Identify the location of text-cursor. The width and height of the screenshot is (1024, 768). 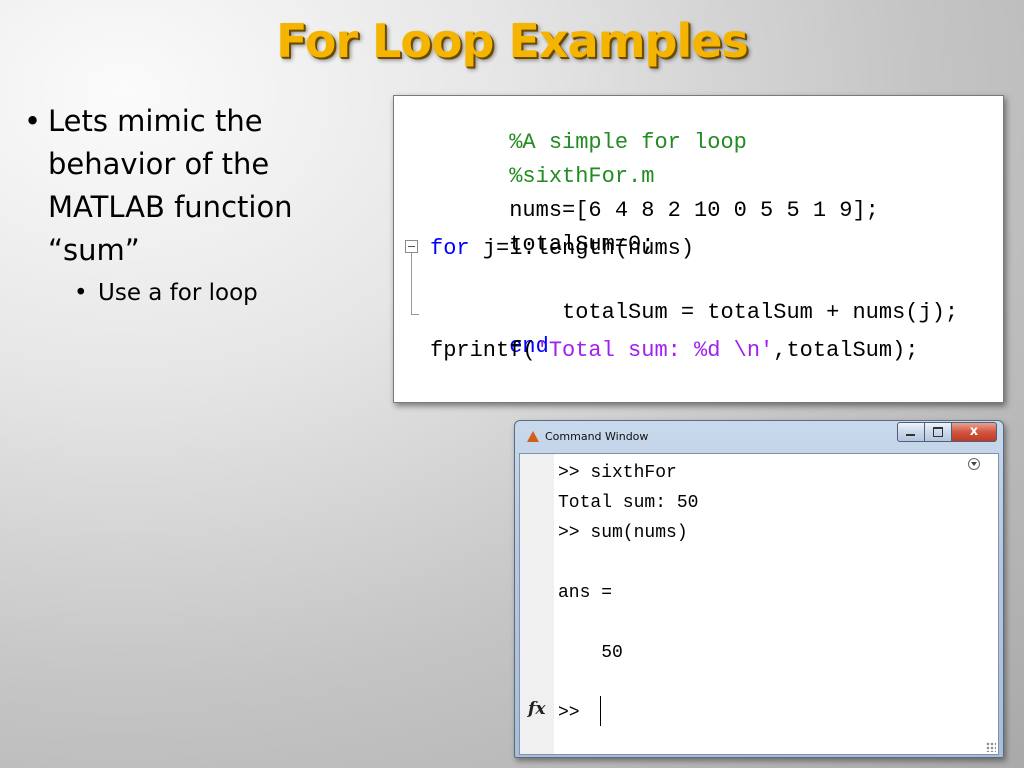
(600, 711).